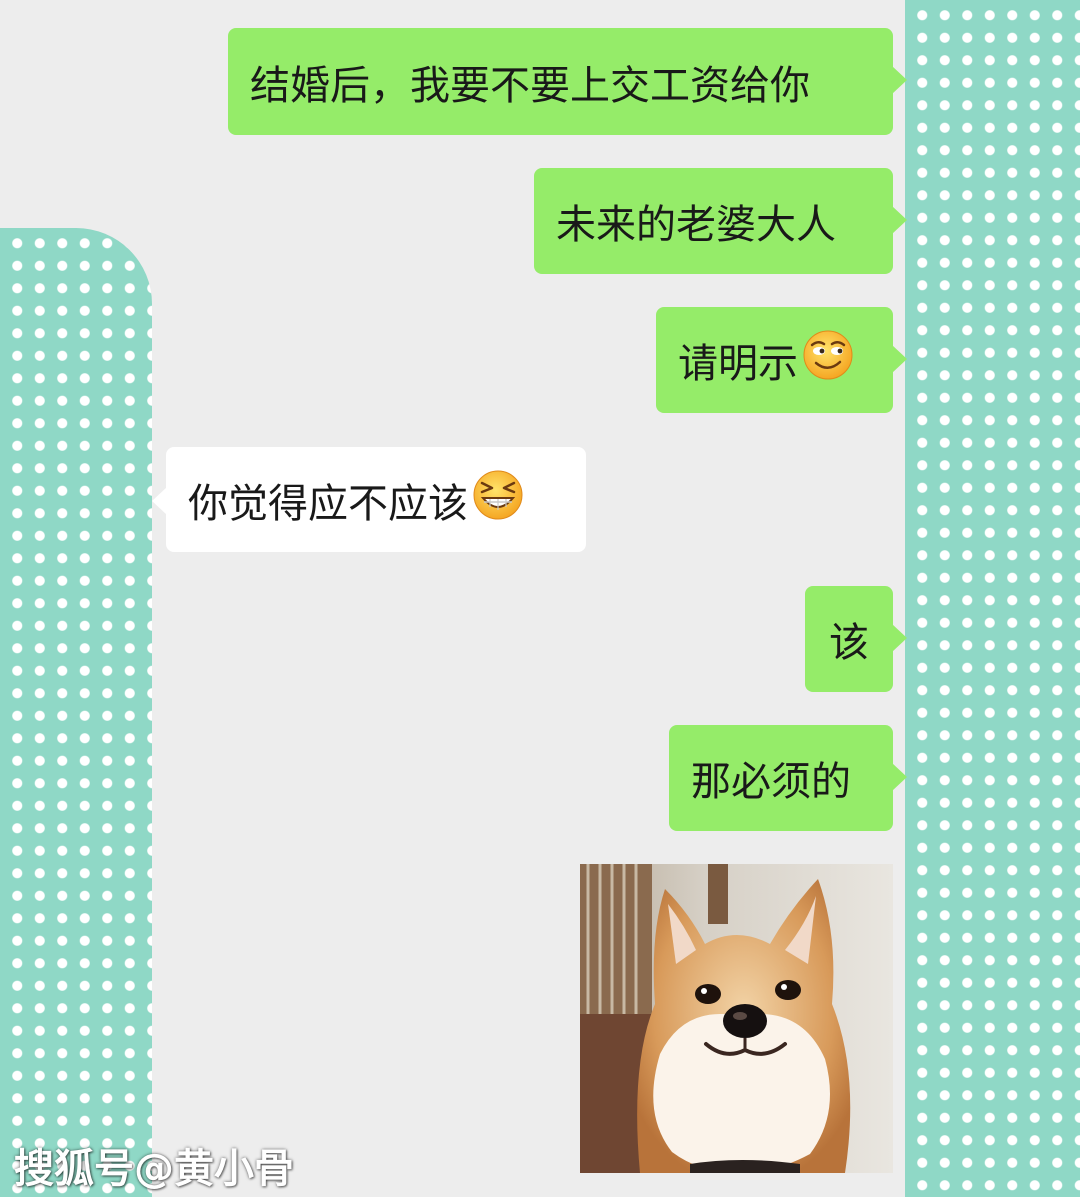  What do you see at coordinates (76, 712) in the screenshot?
I see `polka-dot-border-left` at bounding box center [76, 712].